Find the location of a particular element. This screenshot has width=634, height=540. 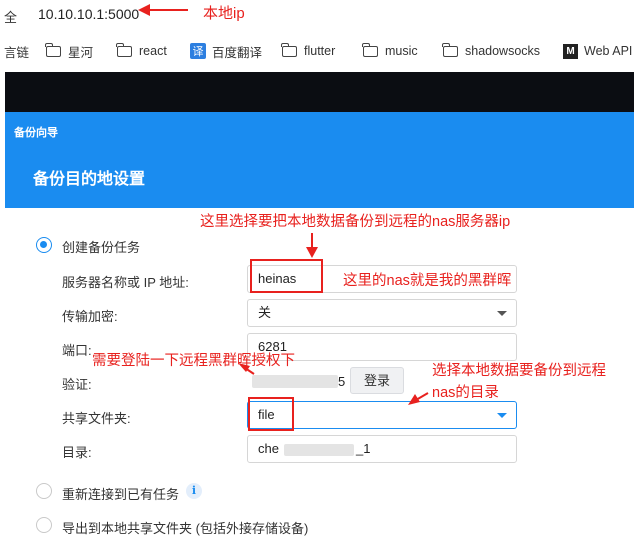

local-ip-arrow-head is located at coordinates (144, 10).